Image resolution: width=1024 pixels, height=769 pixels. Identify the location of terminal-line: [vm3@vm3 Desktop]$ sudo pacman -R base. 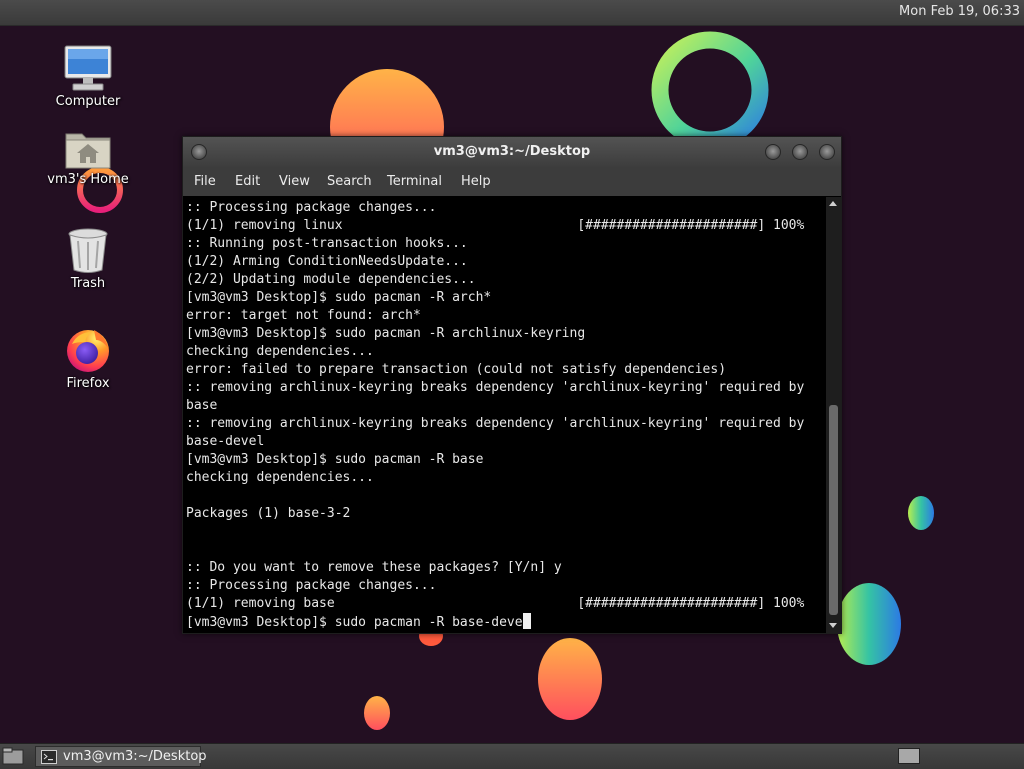
(335, 459).